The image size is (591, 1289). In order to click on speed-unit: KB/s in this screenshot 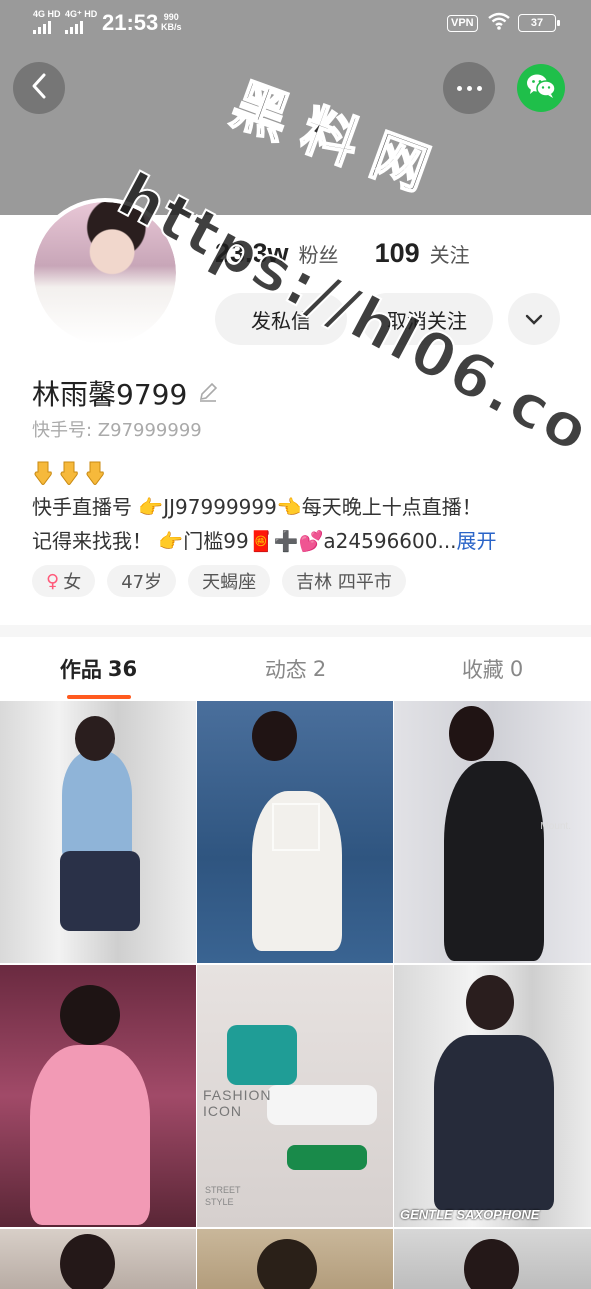, I will do `click(171, 27)`.